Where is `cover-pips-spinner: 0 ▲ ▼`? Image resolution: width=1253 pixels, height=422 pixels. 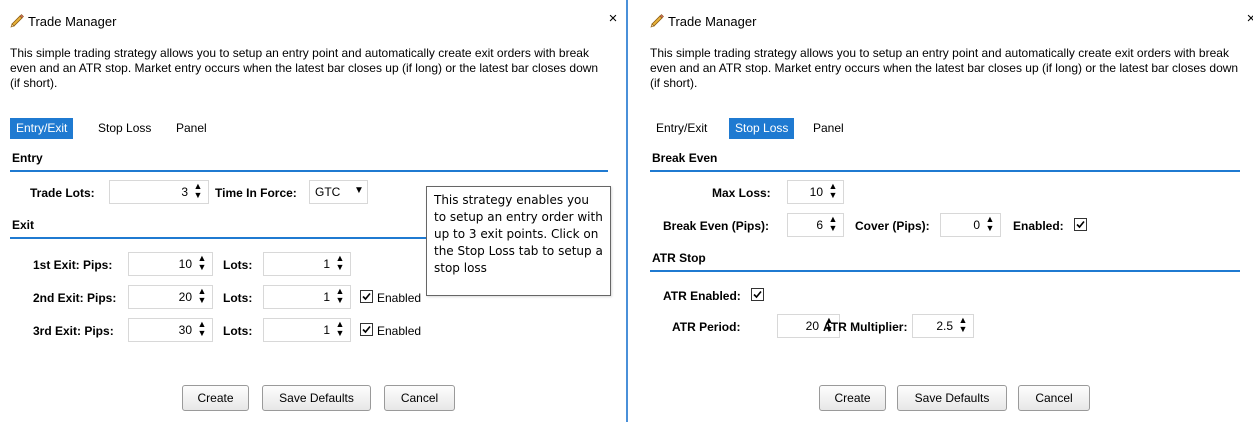
cover-pips-spinner: 0 ▲ ▼ is located at coordinates (970, 225).